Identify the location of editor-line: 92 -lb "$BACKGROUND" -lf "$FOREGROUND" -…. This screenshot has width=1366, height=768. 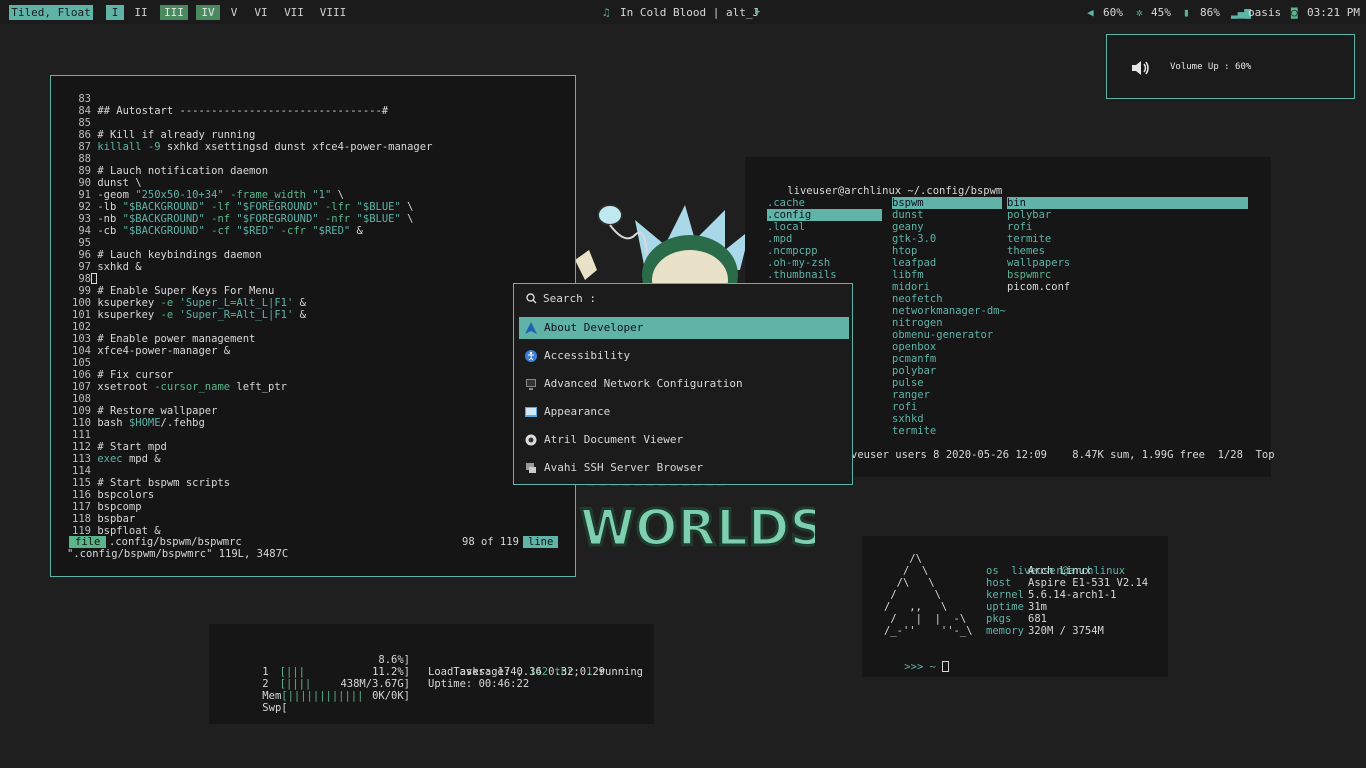
(240, 207).